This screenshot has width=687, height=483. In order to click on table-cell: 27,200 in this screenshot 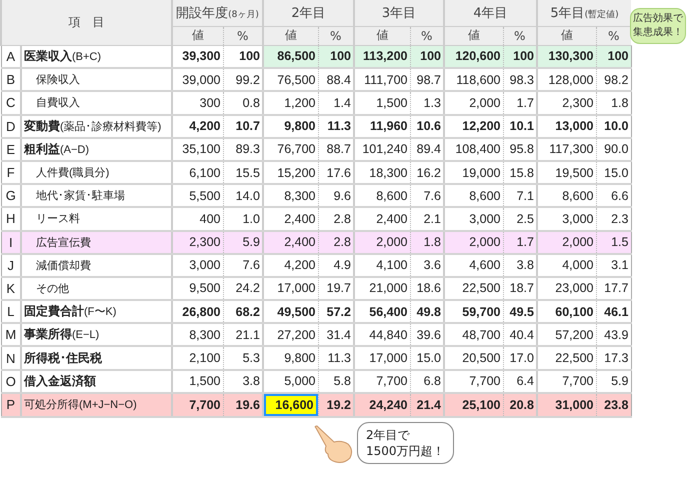, I will do `click(290, 334)`.